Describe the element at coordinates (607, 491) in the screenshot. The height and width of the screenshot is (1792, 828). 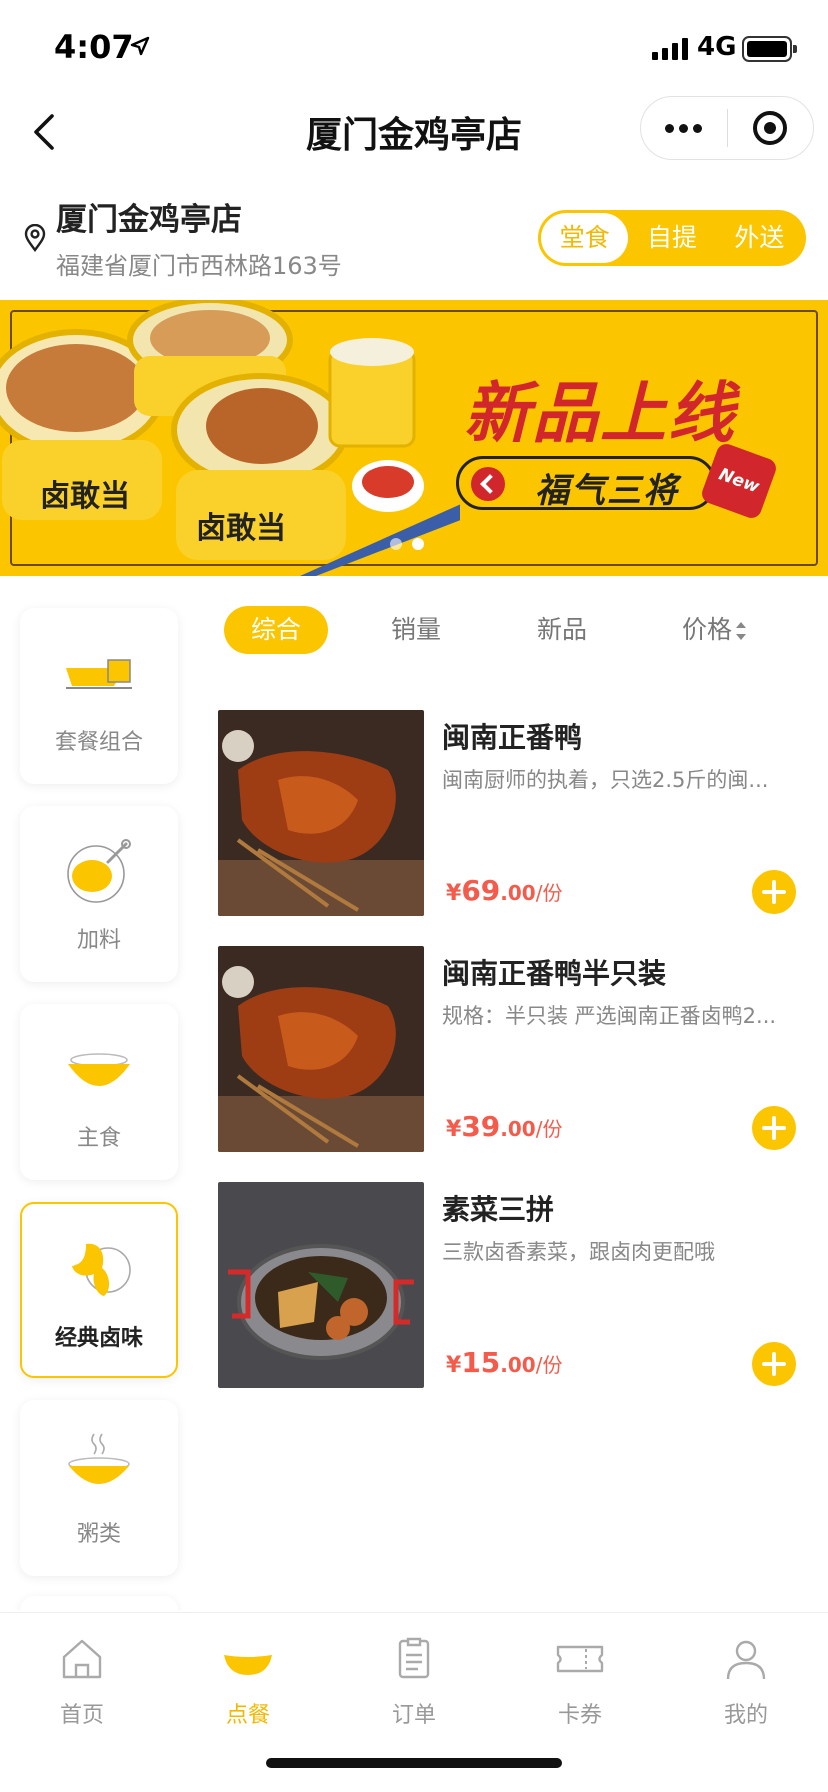
I see `banner-subtitle: 福气三将` at that location.